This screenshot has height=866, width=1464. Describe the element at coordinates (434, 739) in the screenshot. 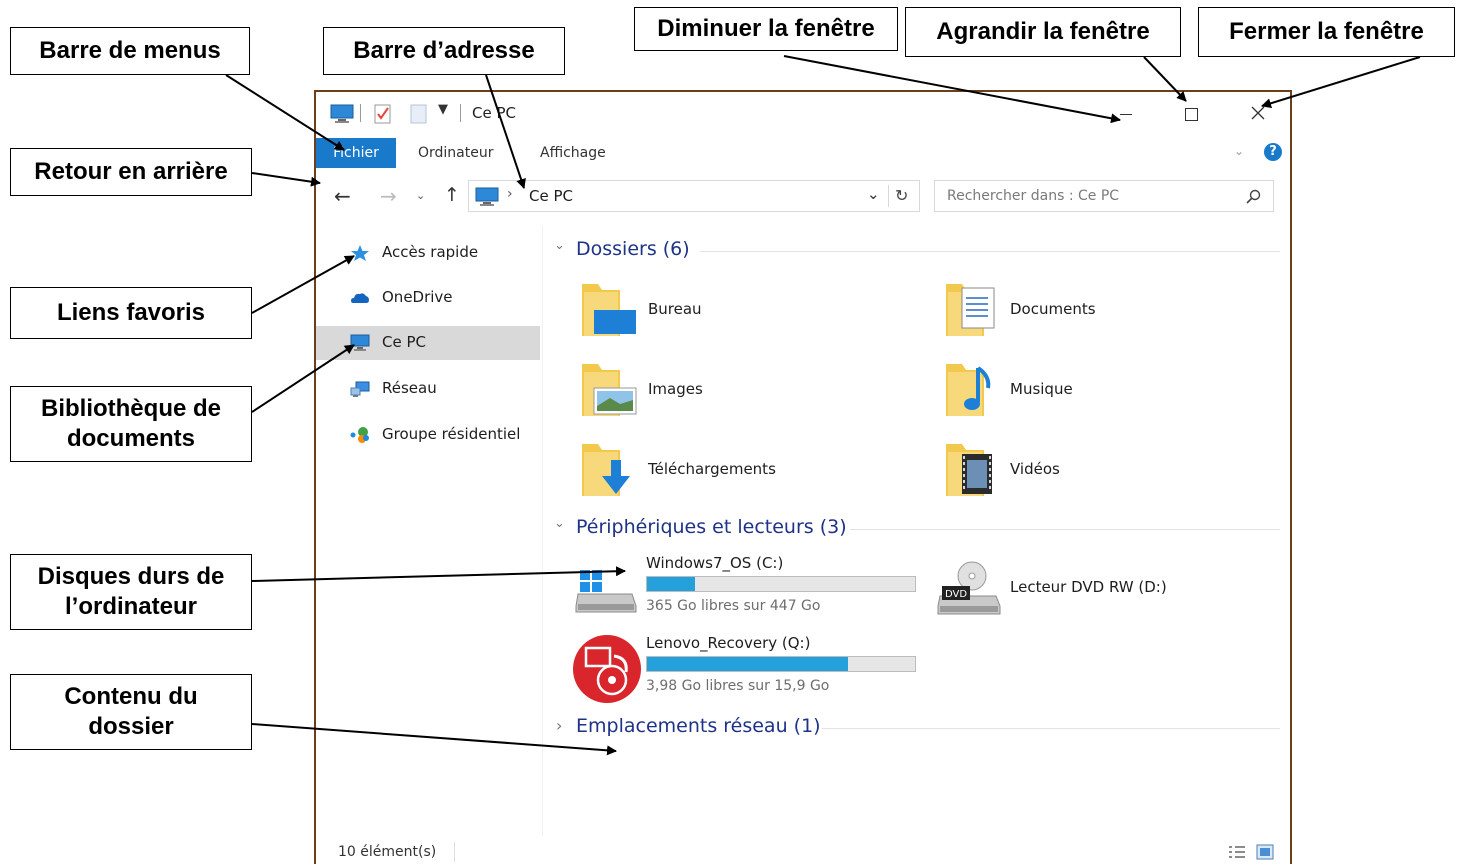

I see `arrow-contenu-dossier` at that location.